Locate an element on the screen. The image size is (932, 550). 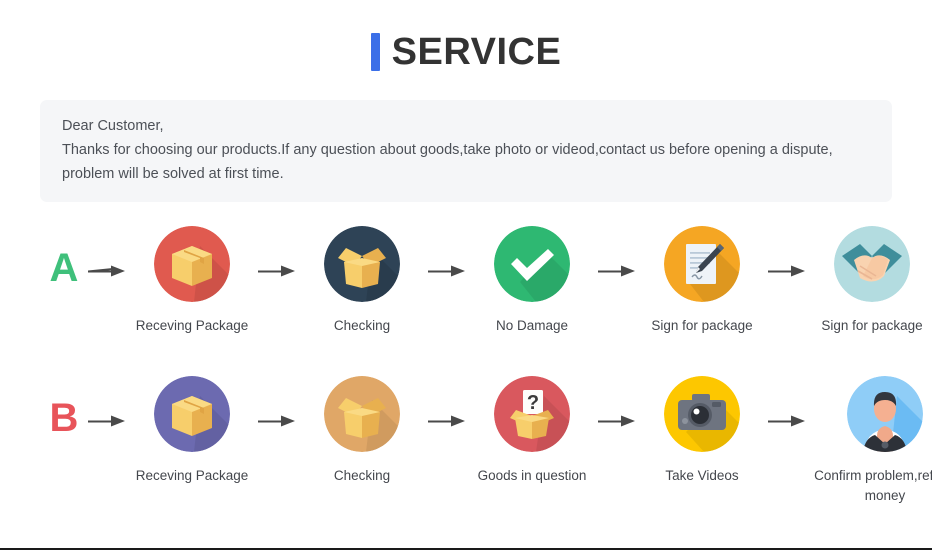
step-label: Confirm problem,refund money is located at coordinates (873, 485).